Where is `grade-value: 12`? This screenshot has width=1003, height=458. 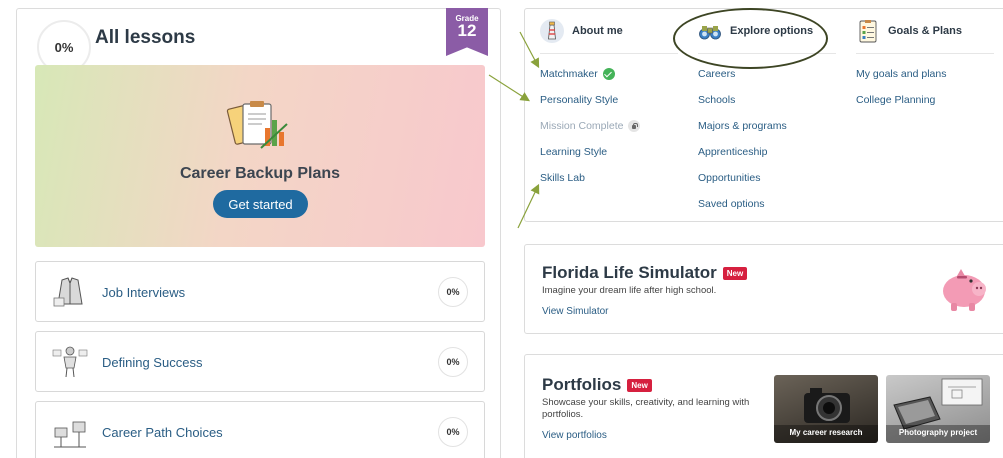 grade-value: 12 is located at coordinates (467, 30).